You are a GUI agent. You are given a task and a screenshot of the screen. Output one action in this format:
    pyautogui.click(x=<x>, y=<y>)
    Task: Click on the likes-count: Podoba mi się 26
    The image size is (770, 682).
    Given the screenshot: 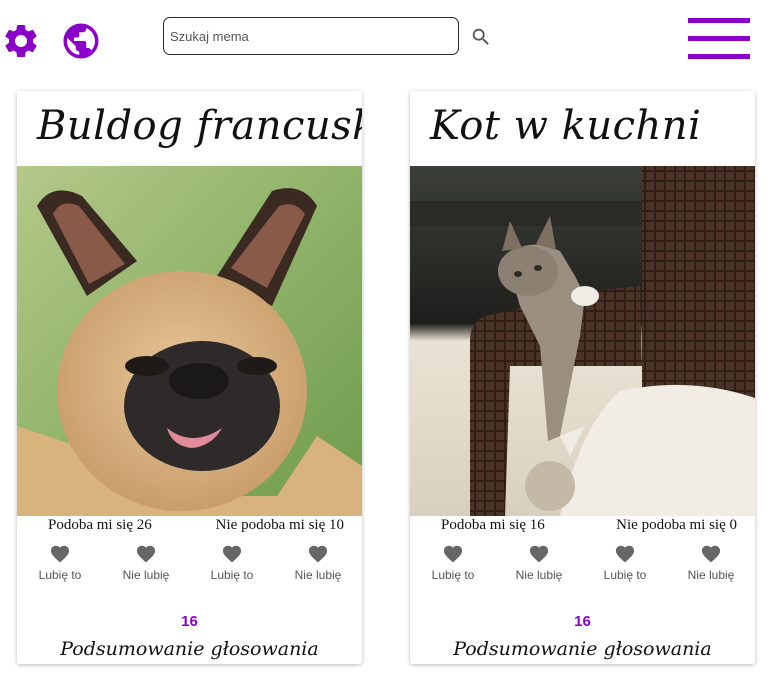 What is the action you would take?
    pyautogui.click(x=100, y=525)
    